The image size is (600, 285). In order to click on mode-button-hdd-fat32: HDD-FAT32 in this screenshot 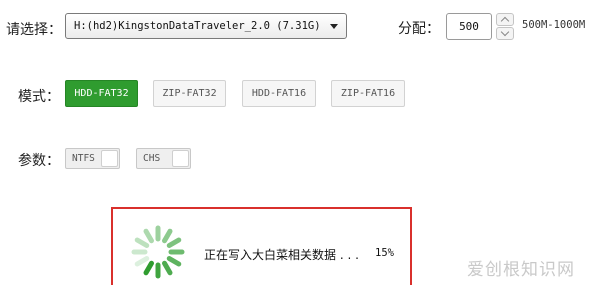, I will do `click(101, 93)`.